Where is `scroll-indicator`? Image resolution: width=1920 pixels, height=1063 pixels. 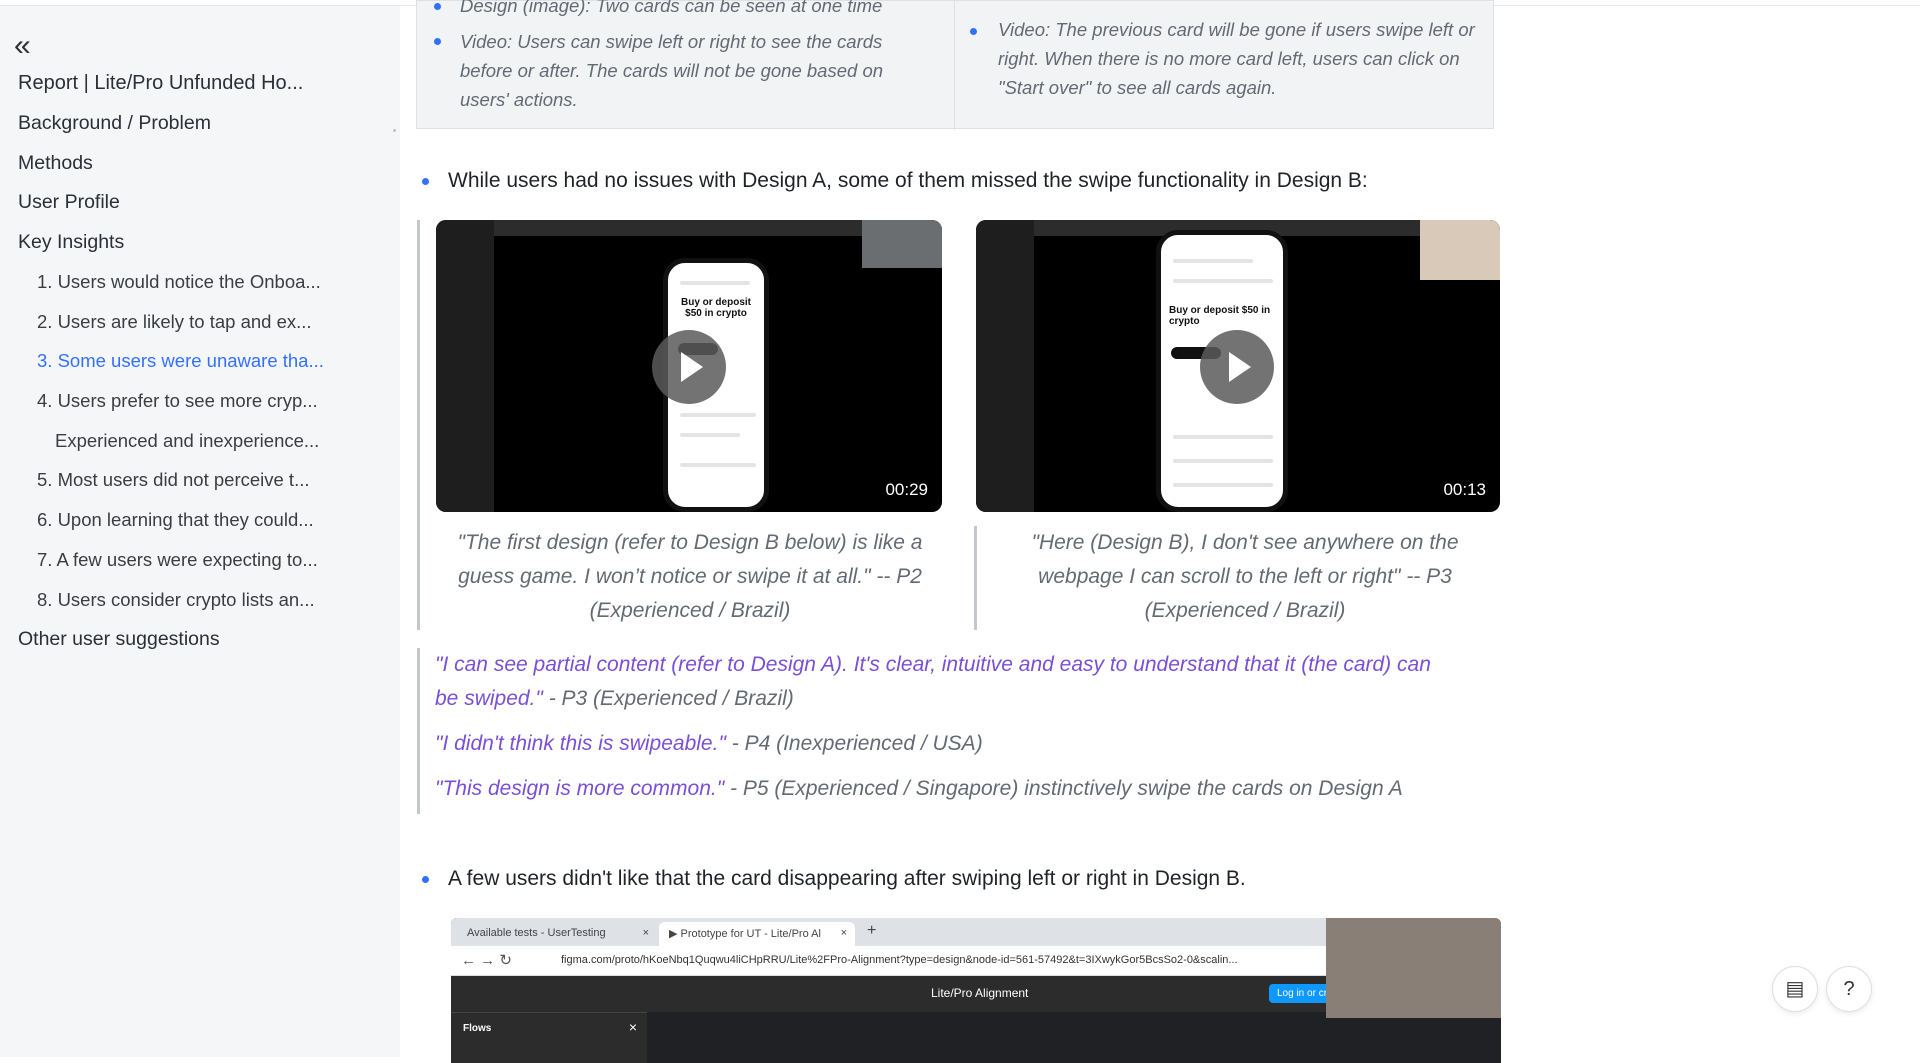
scroll-indicator is located at coordinates (394, 130).